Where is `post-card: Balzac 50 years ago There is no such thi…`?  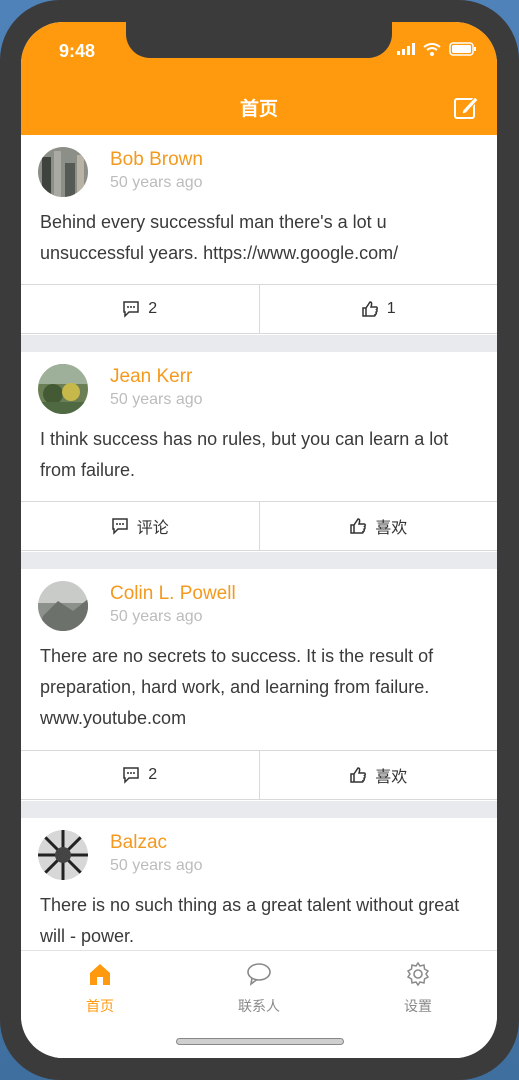 post-card: Balzac 50 years ago There is no such thi… is located at coordinates (259, 884).